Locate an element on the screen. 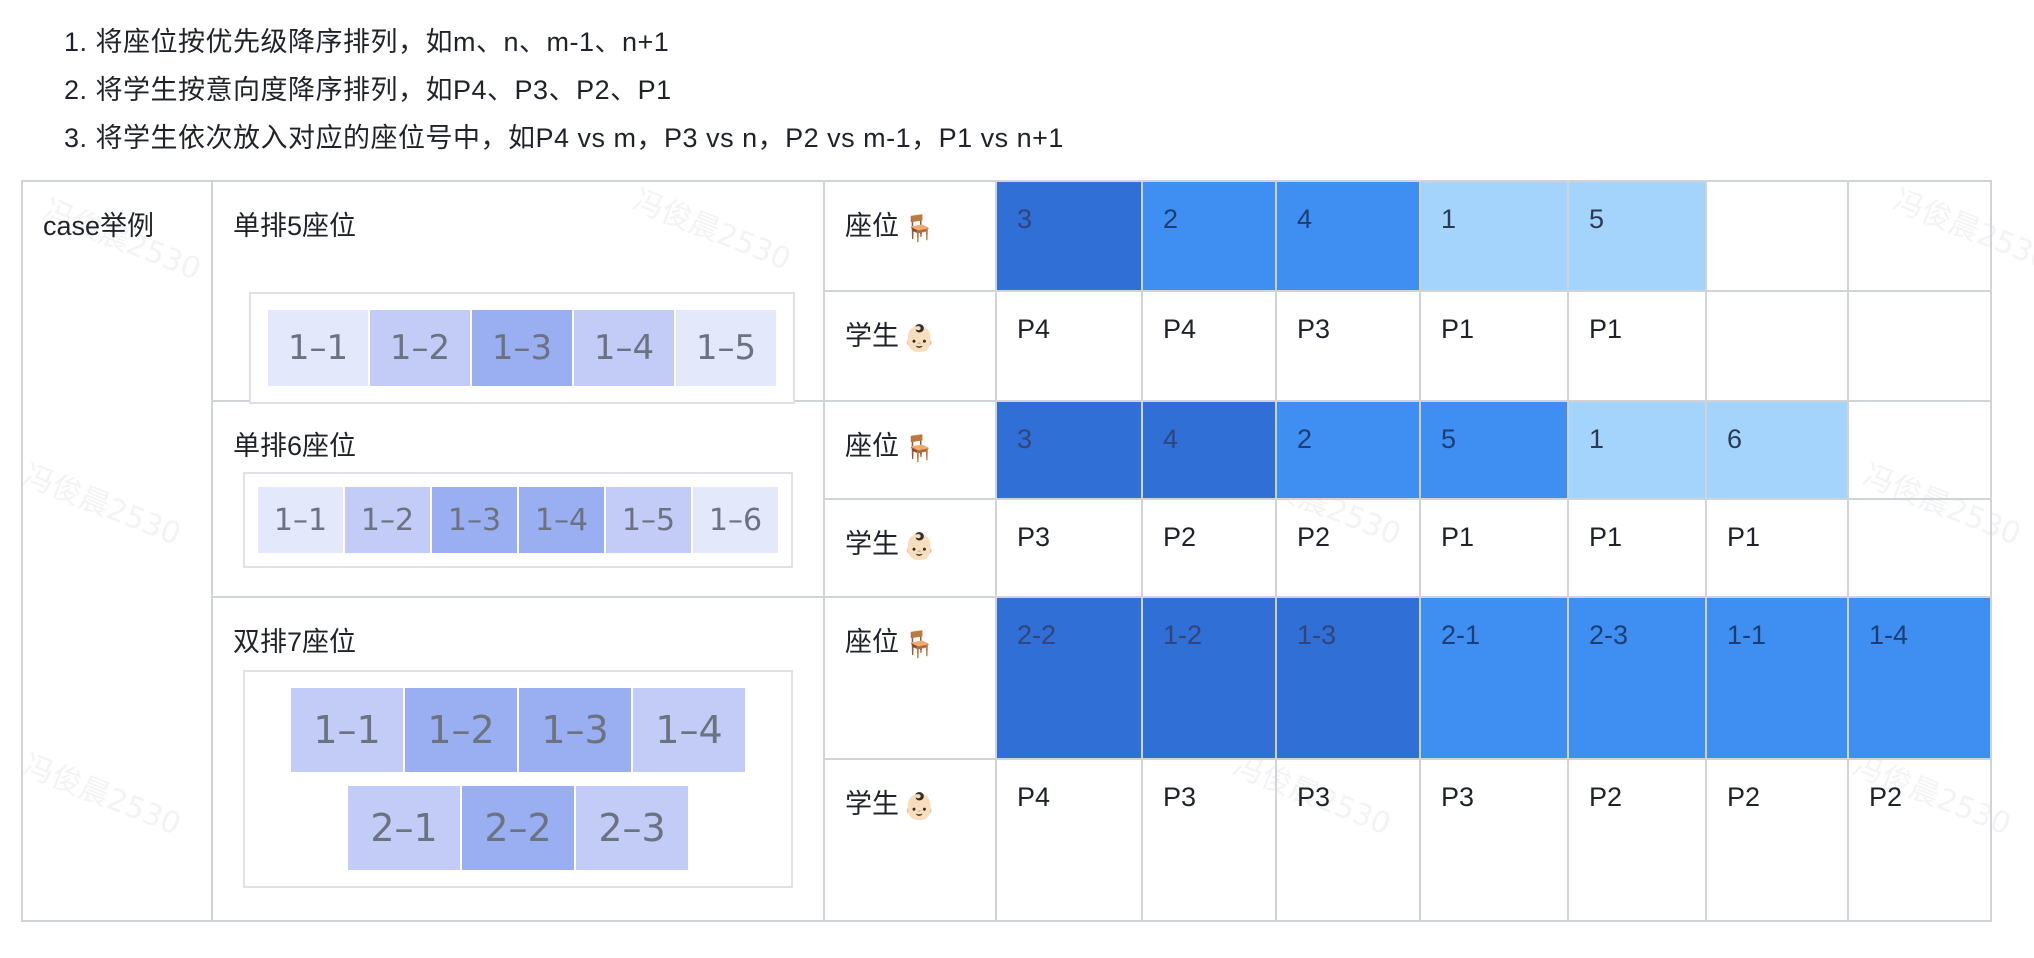  step-item: 2. 将学生按意向度降序排列，如P4、P3、P2、P1 is located at coordinates (368, 90).